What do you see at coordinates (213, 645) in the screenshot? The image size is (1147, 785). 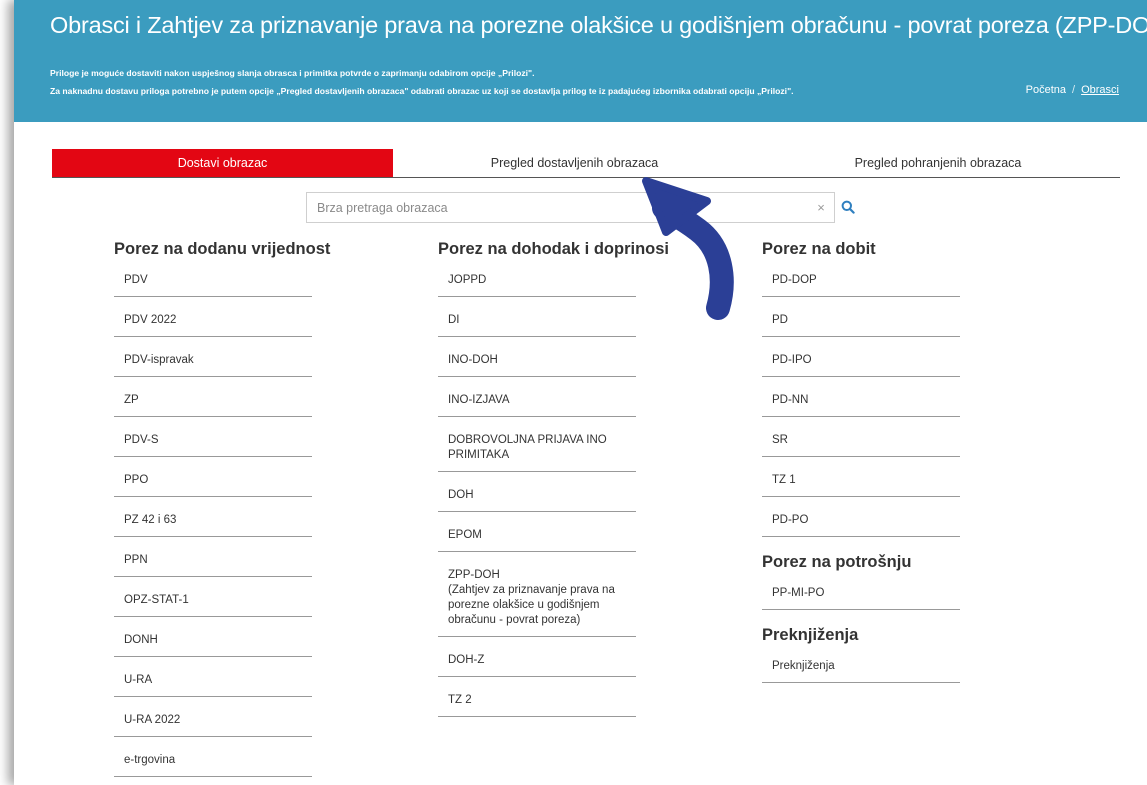 I see `form-link: DONH` at bounding box center [213, 645].